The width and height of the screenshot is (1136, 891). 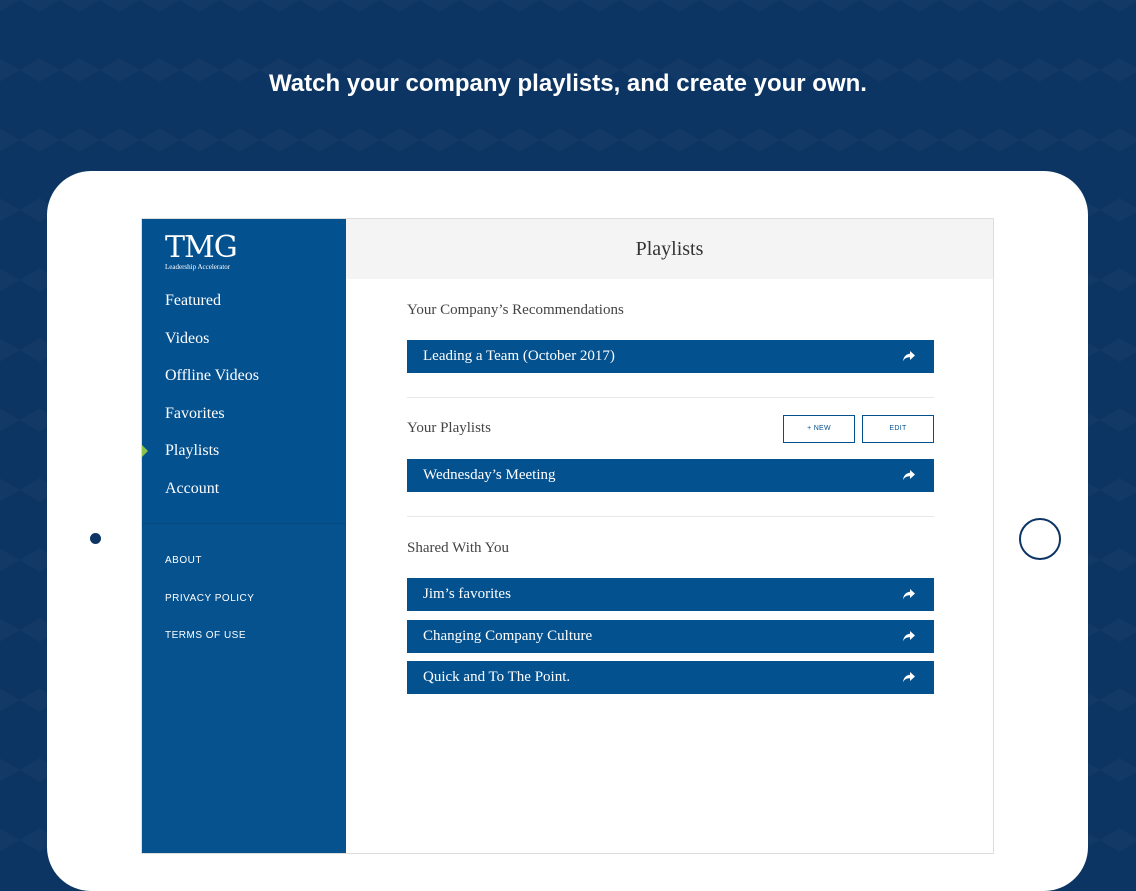 What do you see at coordinates (95, 538) in the screenshot?
I see `camera-icon` at bounding box center [95, 538].